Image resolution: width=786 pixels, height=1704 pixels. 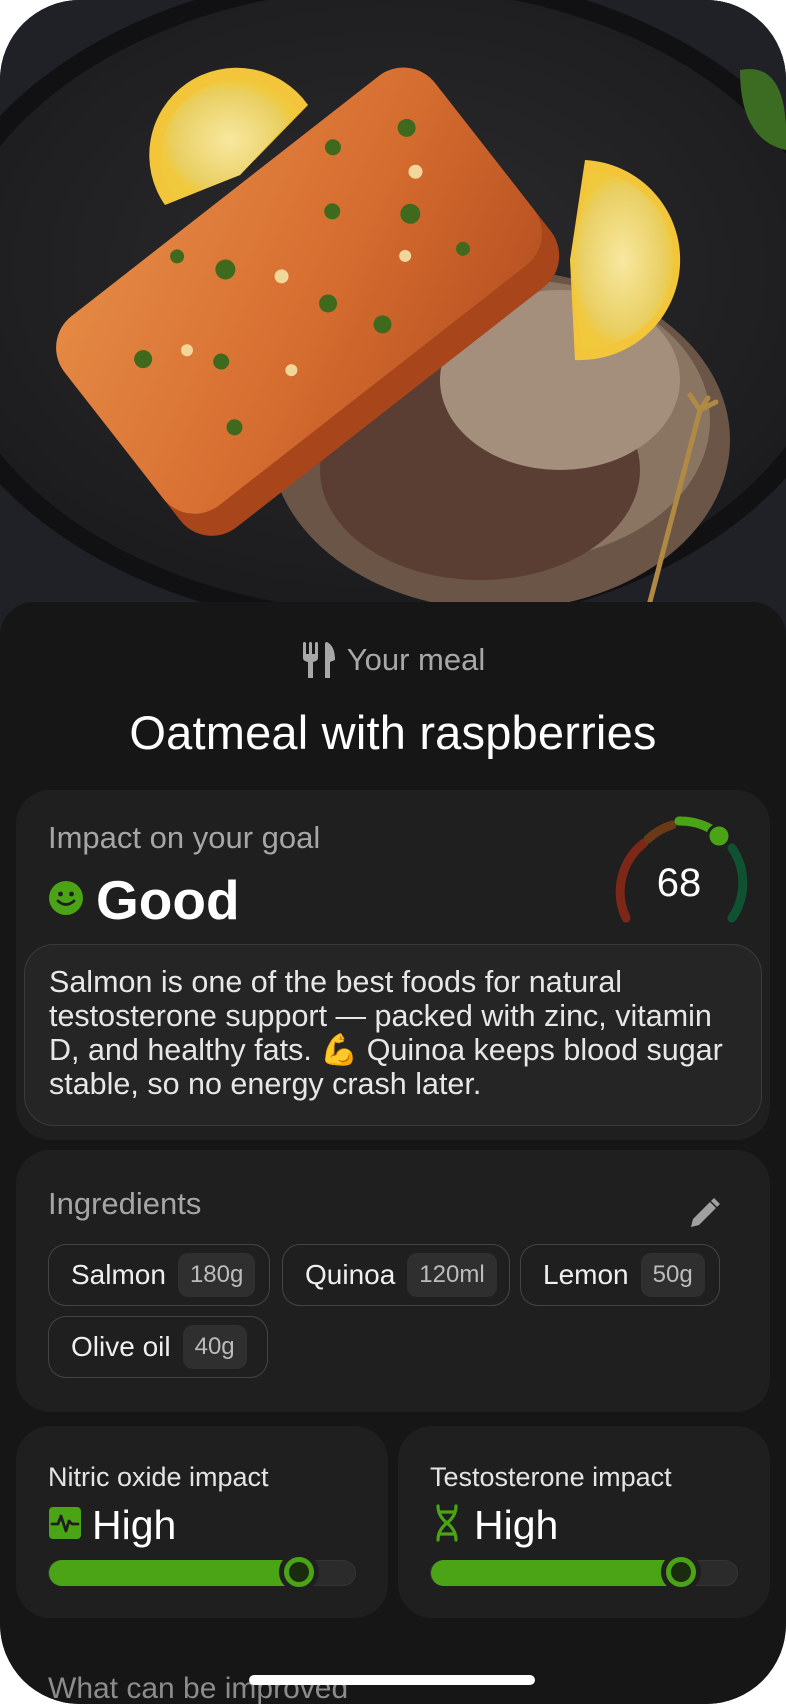 I want to click on pulse-icon, so click(x=65, y=1525).